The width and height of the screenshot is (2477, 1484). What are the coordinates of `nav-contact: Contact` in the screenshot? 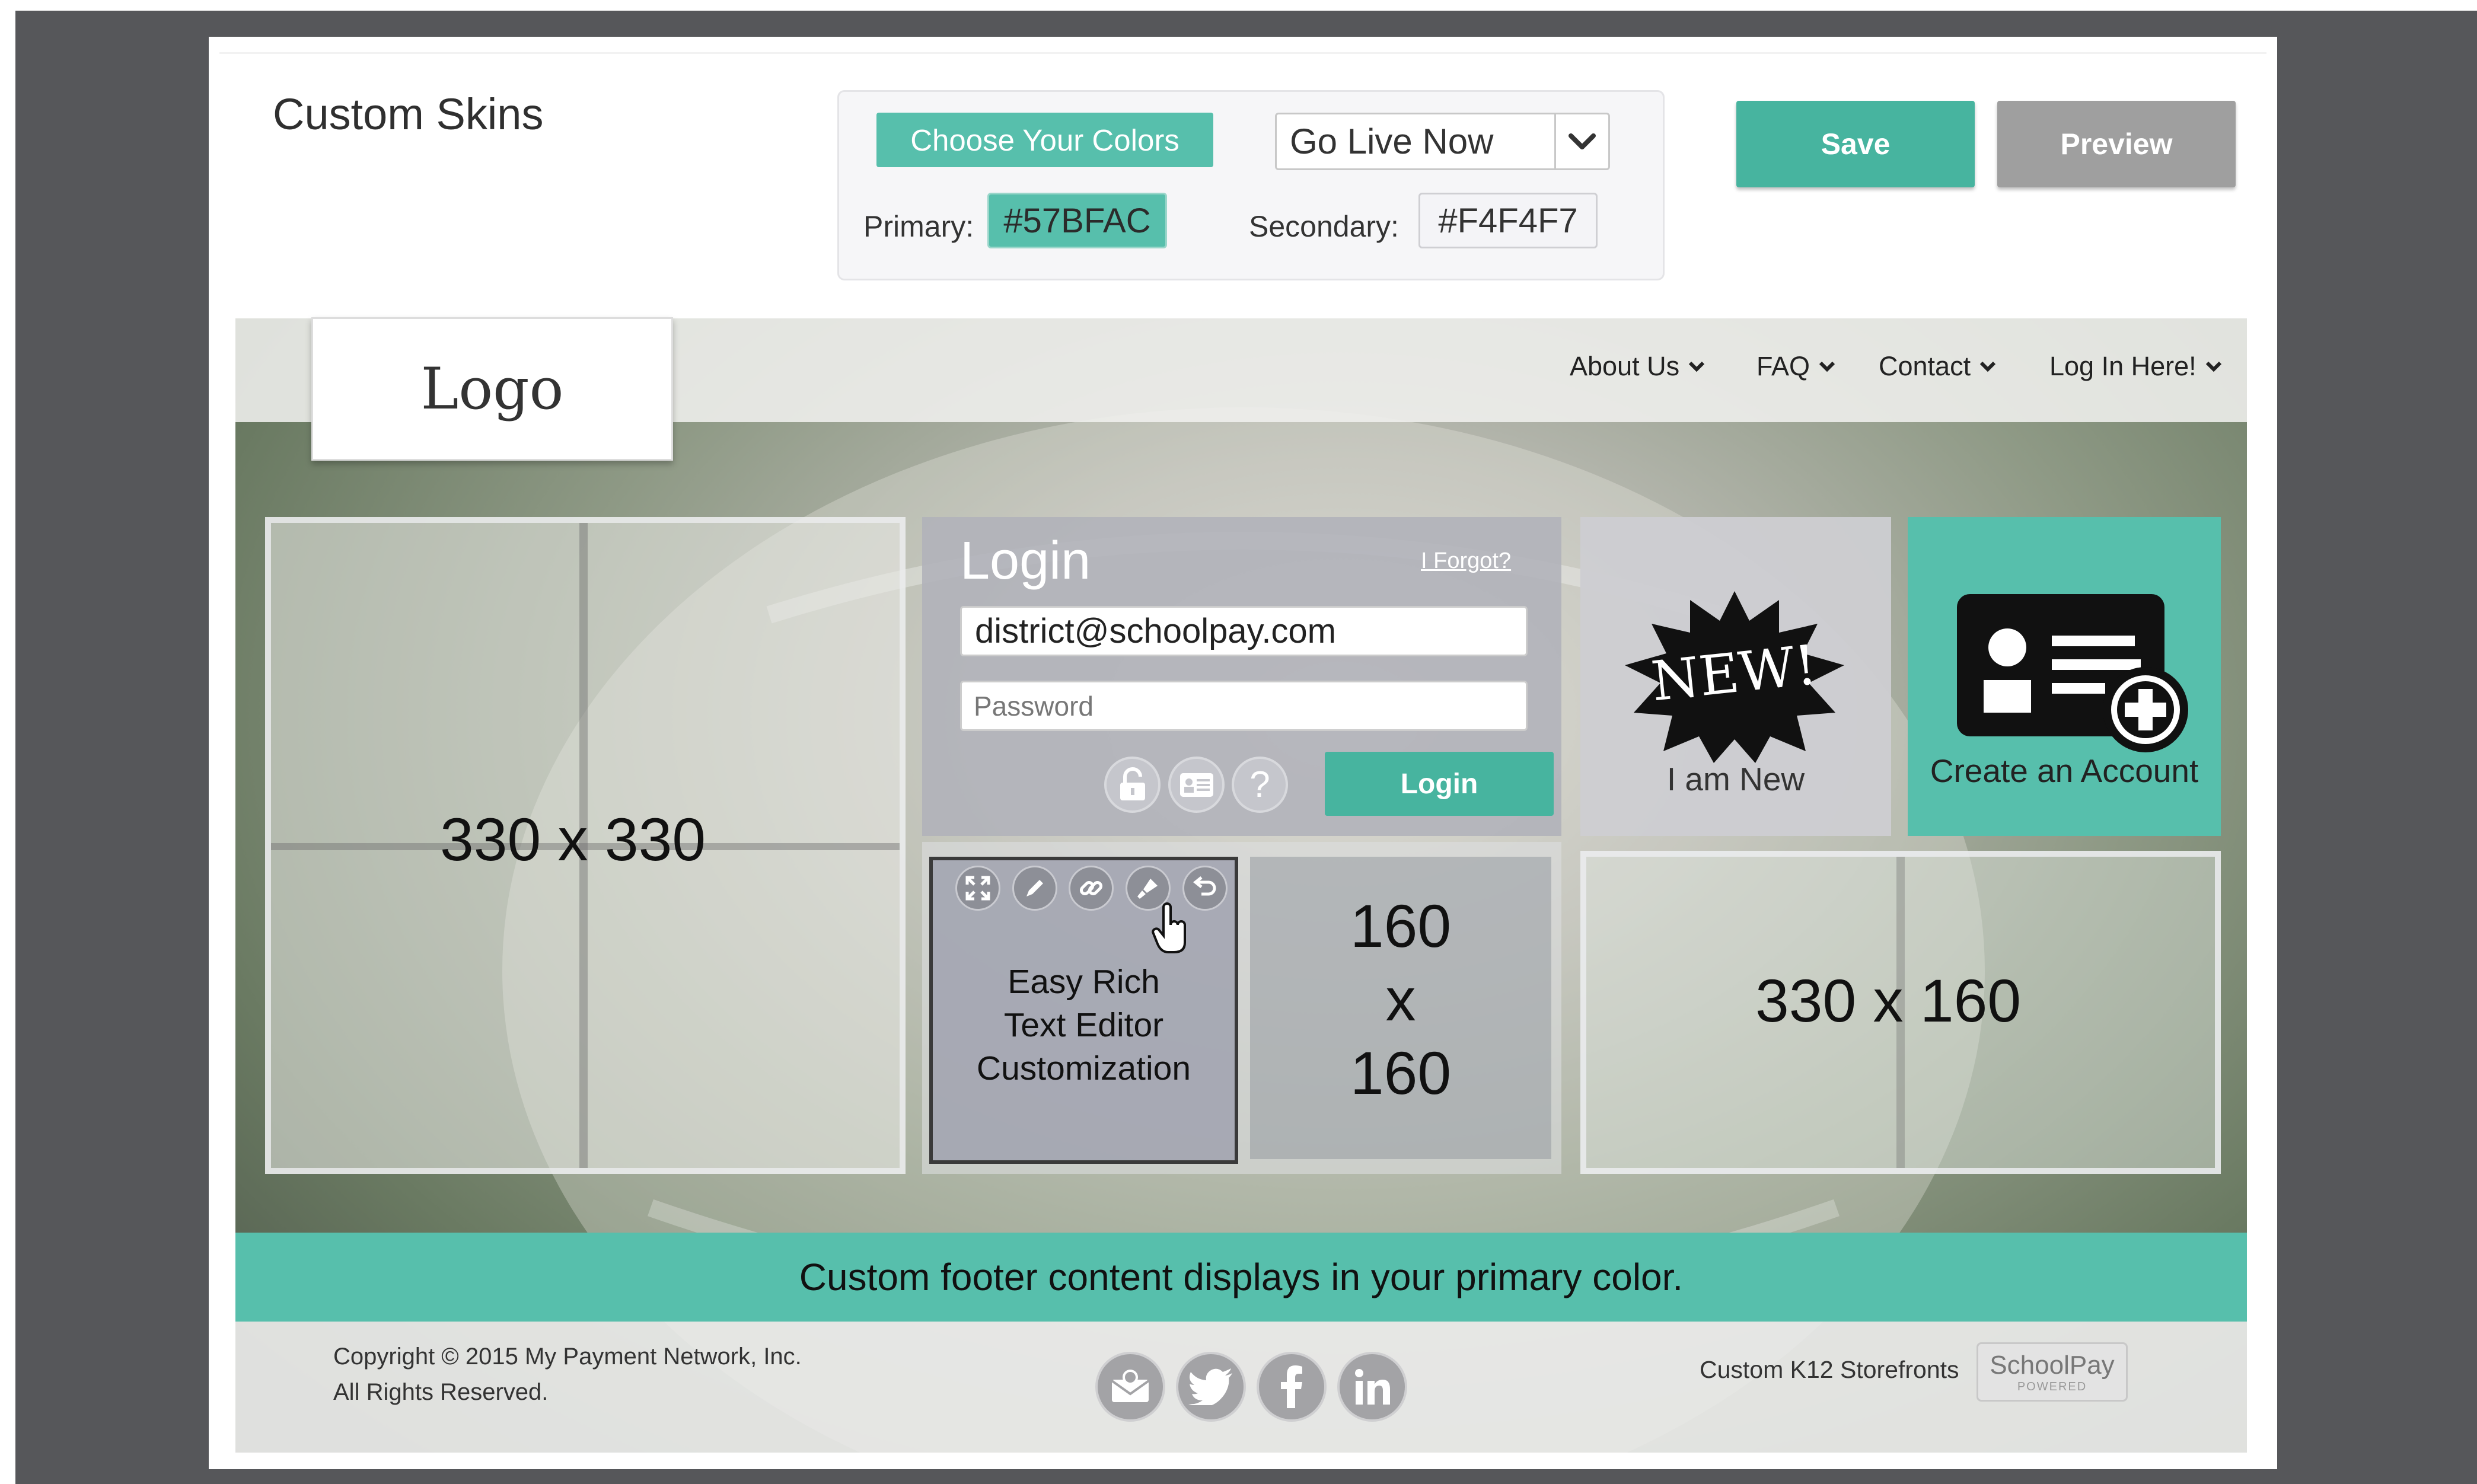 It's located at (1938, 366).